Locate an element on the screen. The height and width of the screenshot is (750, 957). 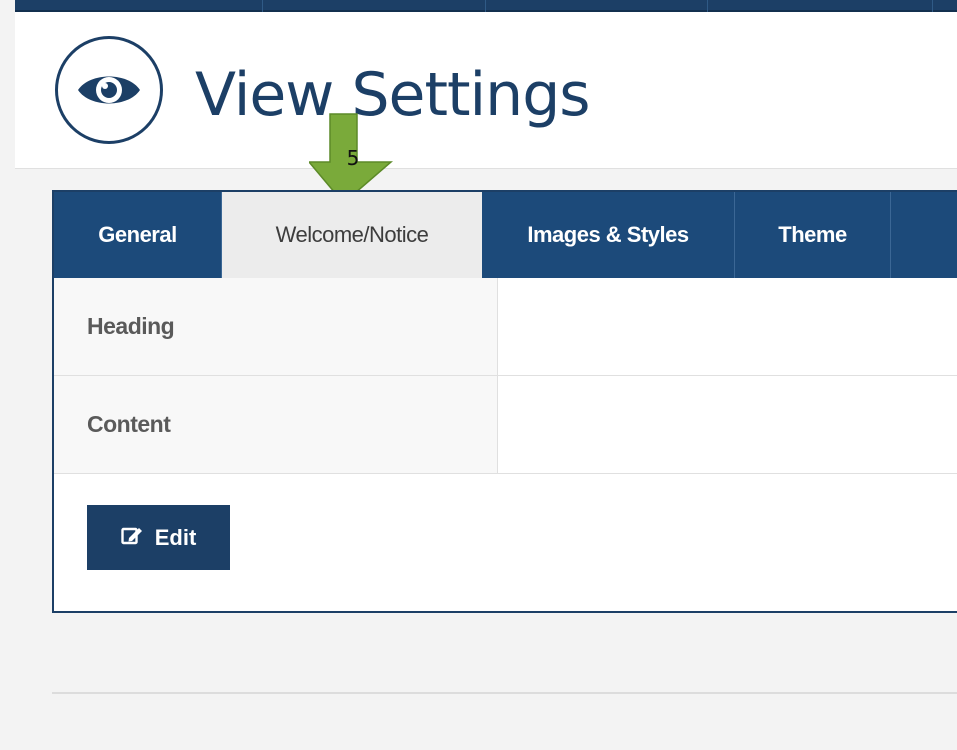
edit-icon is located at coordinates (132, 538).